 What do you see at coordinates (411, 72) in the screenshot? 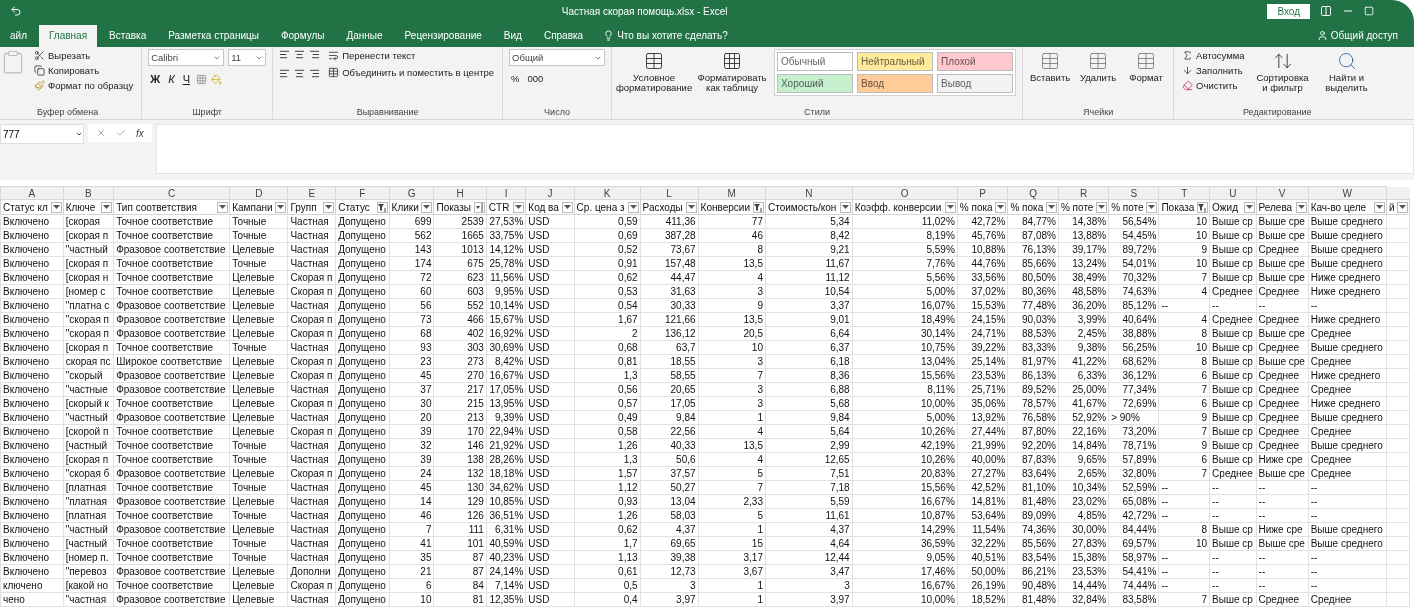
I see `merge-center-button: Объединить и поместить в центре` at bounding box center [411, 72].